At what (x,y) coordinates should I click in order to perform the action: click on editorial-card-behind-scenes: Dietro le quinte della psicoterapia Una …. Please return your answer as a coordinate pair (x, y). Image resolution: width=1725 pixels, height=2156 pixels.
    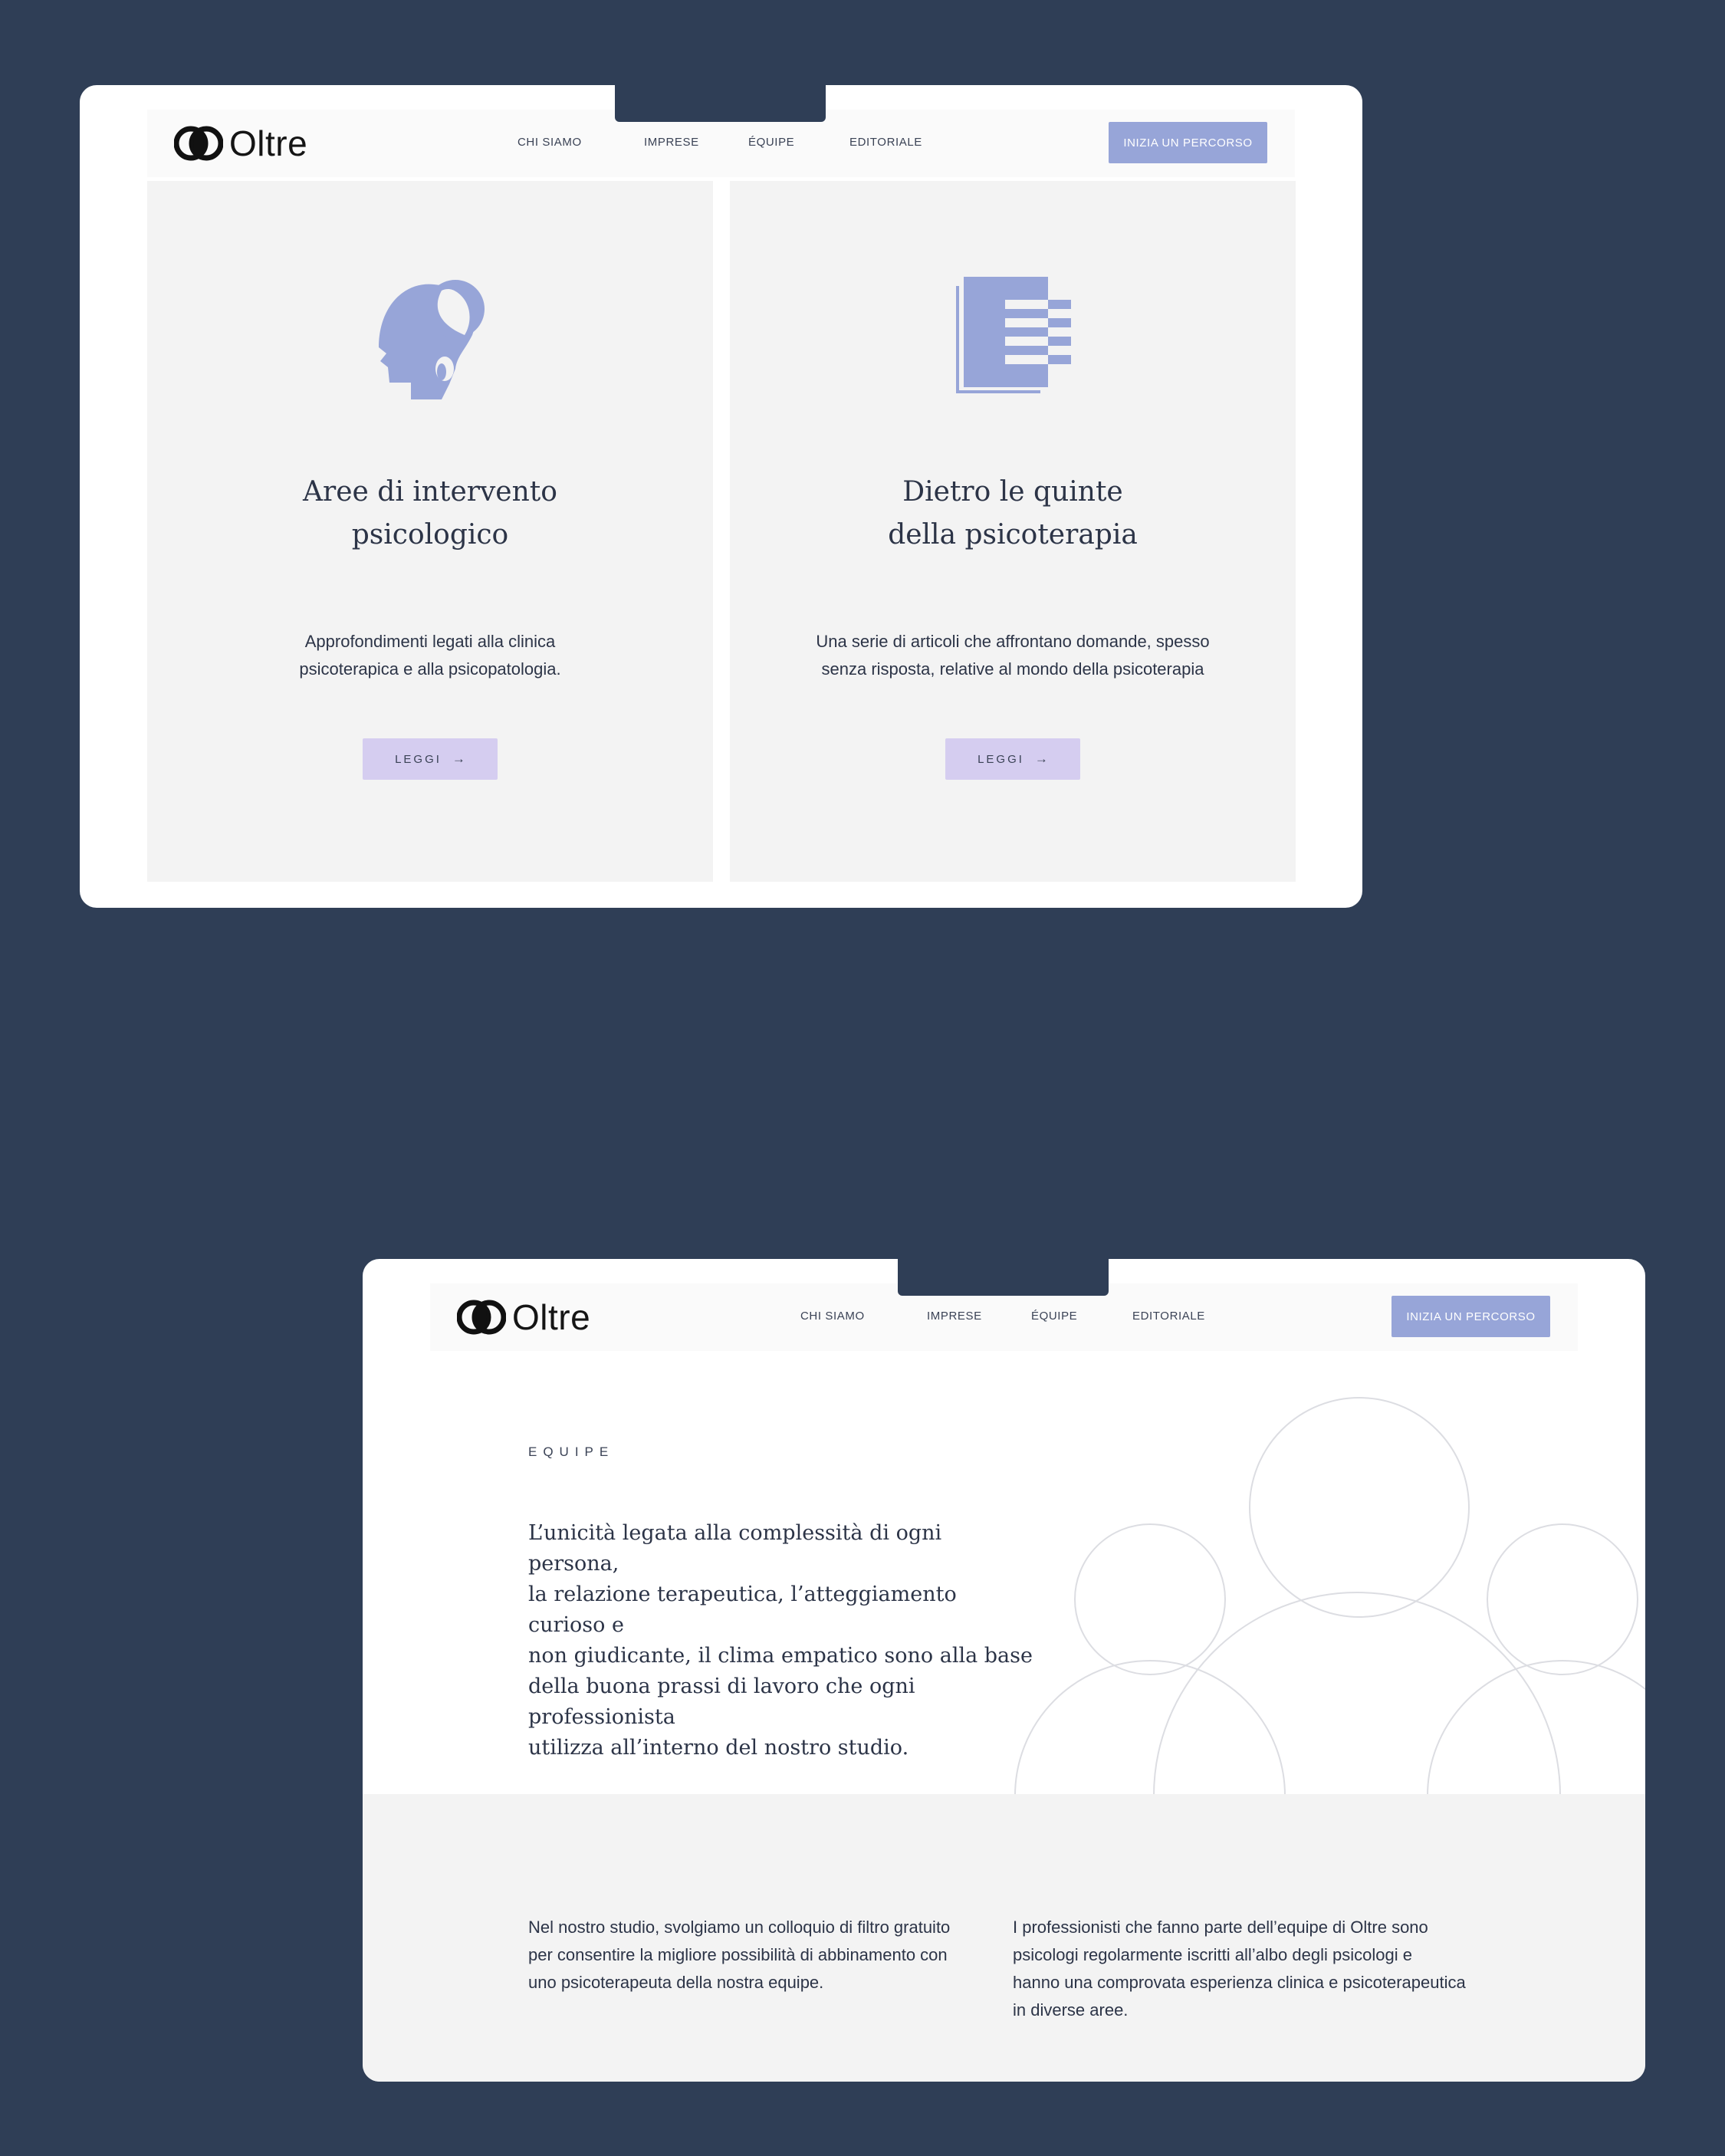
    Looking at the image, I should click on (1013, 531).